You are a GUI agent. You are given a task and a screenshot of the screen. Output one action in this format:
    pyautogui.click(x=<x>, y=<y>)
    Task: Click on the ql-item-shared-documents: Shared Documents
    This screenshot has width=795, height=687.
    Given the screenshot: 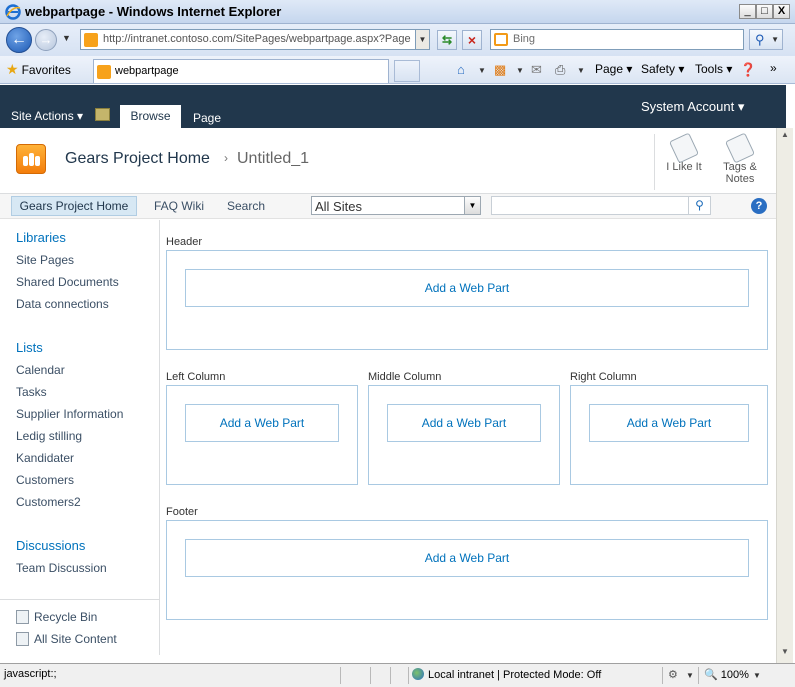 What is the action you would take?
    pyautogui.click(x=67, y=282)
    